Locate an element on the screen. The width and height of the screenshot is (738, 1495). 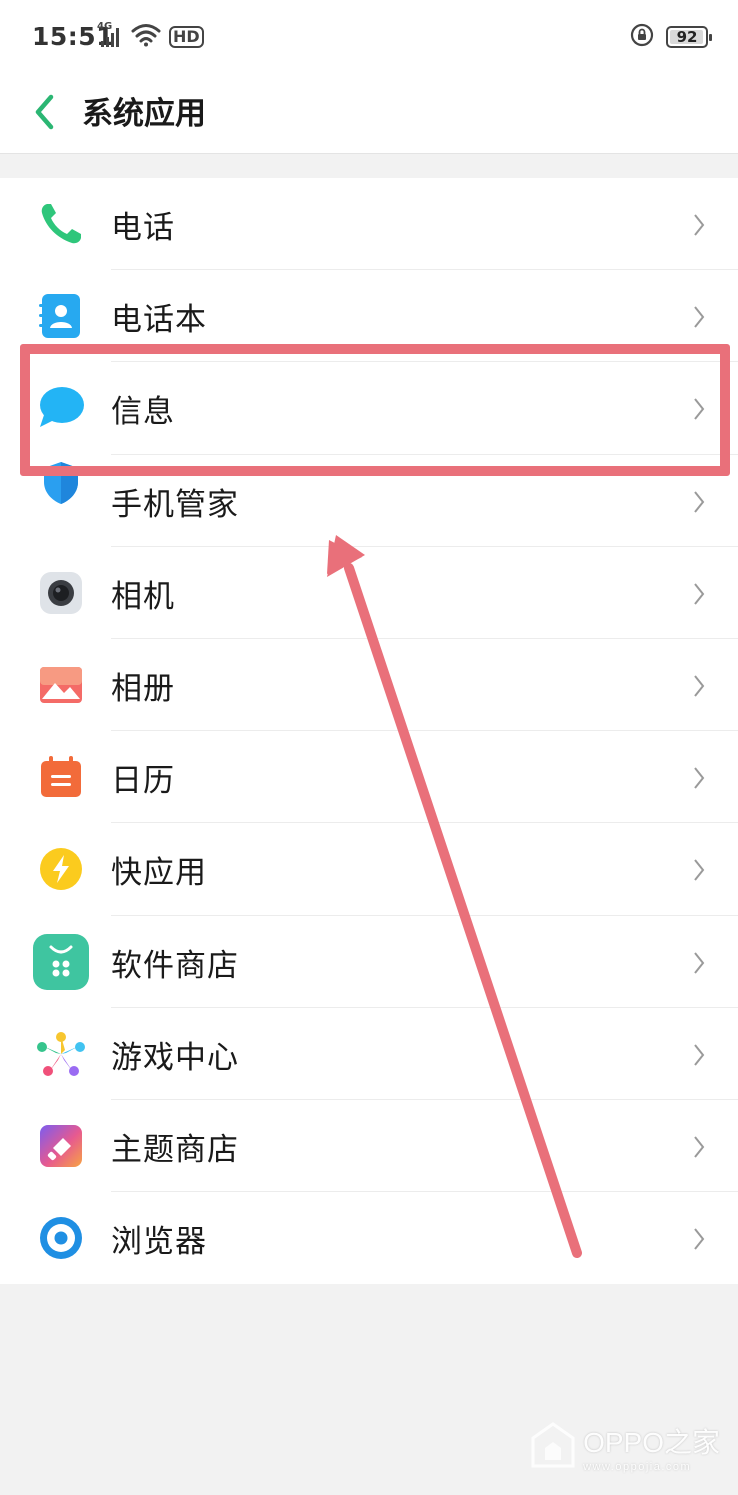
watermark-text: OPPO之家 www.oppojia.com is located at coordinates (651, 1447).